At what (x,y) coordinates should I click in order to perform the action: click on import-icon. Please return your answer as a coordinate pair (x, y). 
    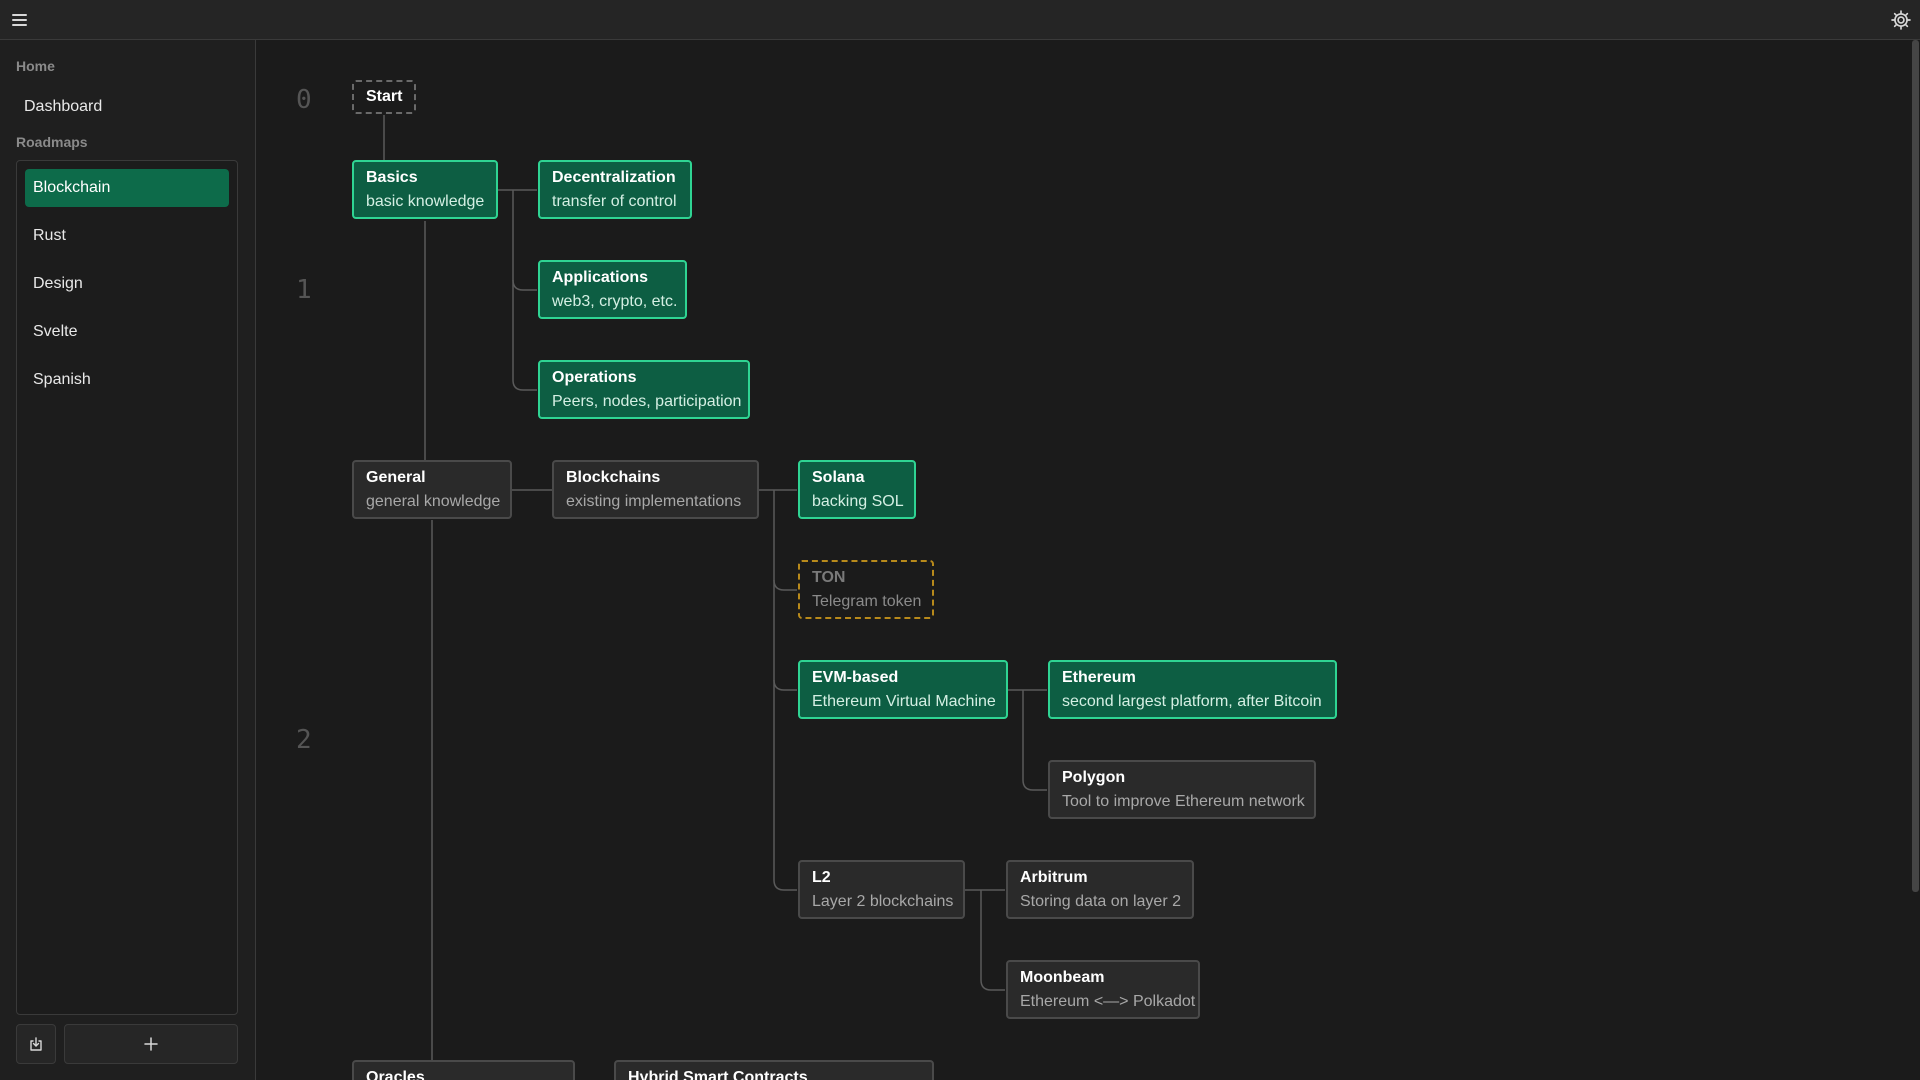
    Looking at the image, I should click on (36, 1044).